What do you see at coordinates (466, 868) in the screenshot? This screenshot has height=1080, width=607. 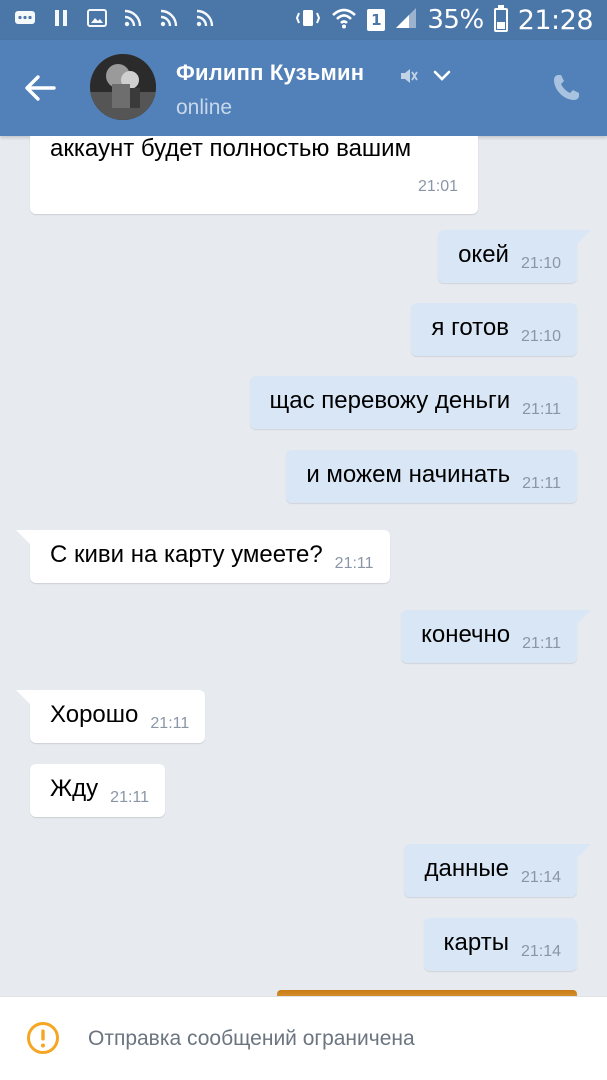 I see `message-text: данные` at bounding box center [466, 868].